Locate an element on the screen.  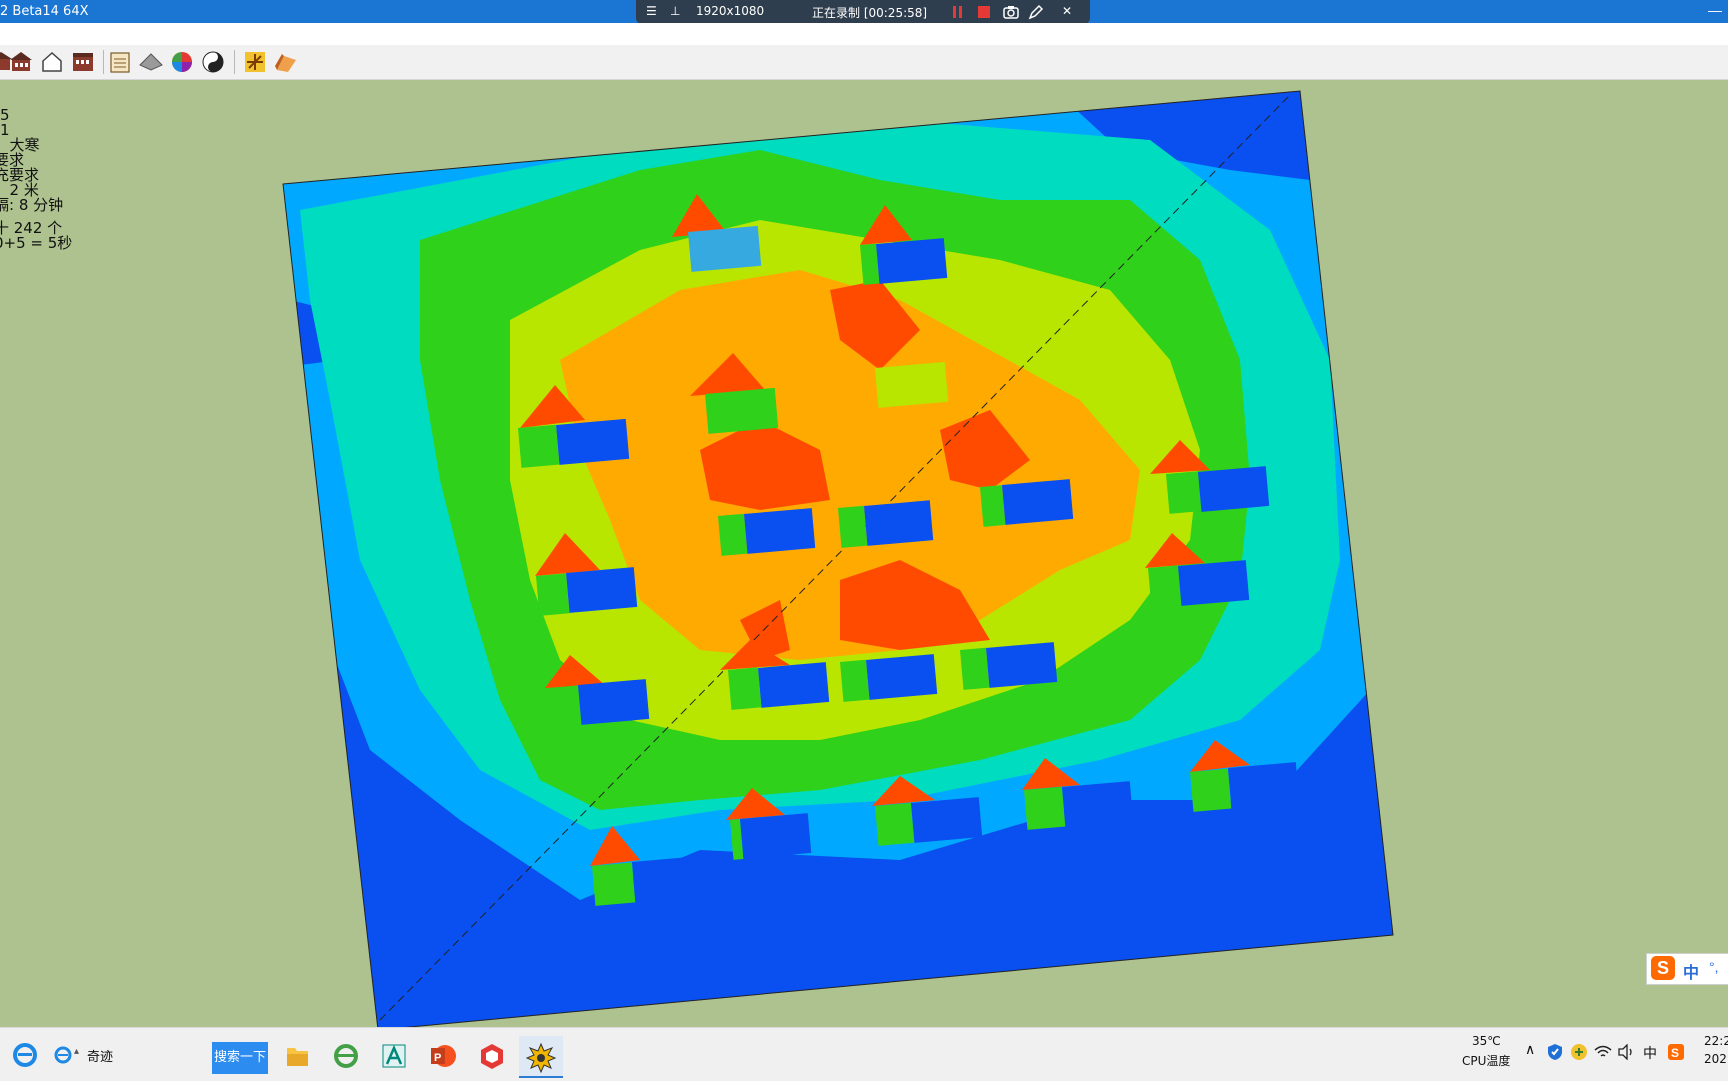
window-title: 2 Beta14 64X is located at coordinates (44, 11).